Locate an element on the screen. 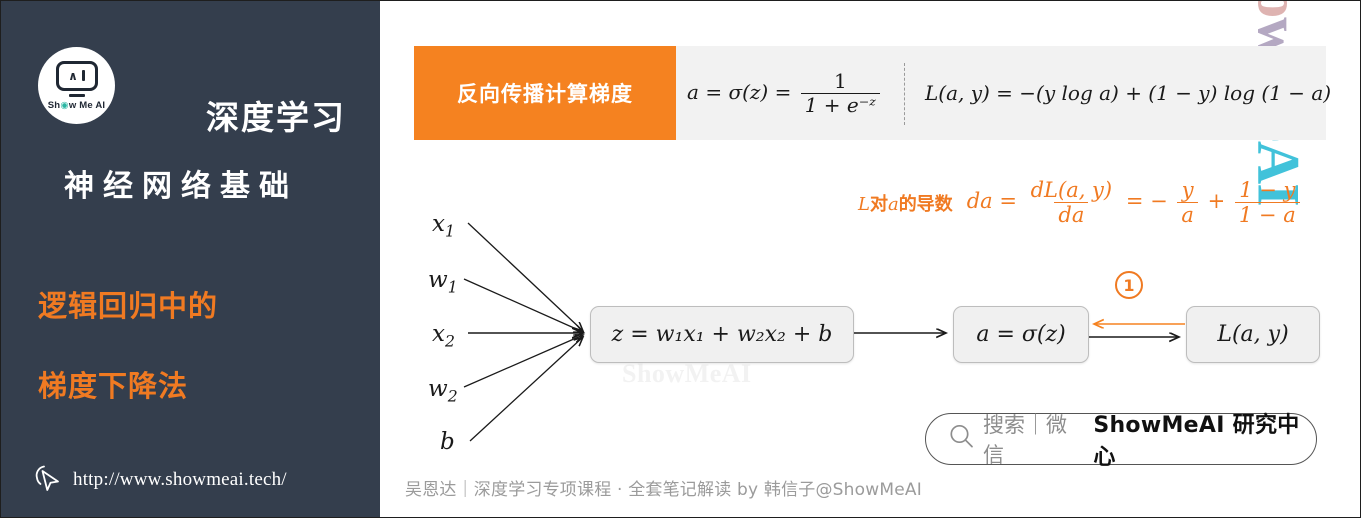 The width and height of the screenshot is (1361, 518). sigmoid-fraction: 1 1 + e⁻ᶻ is located at coordinates (840, 92).